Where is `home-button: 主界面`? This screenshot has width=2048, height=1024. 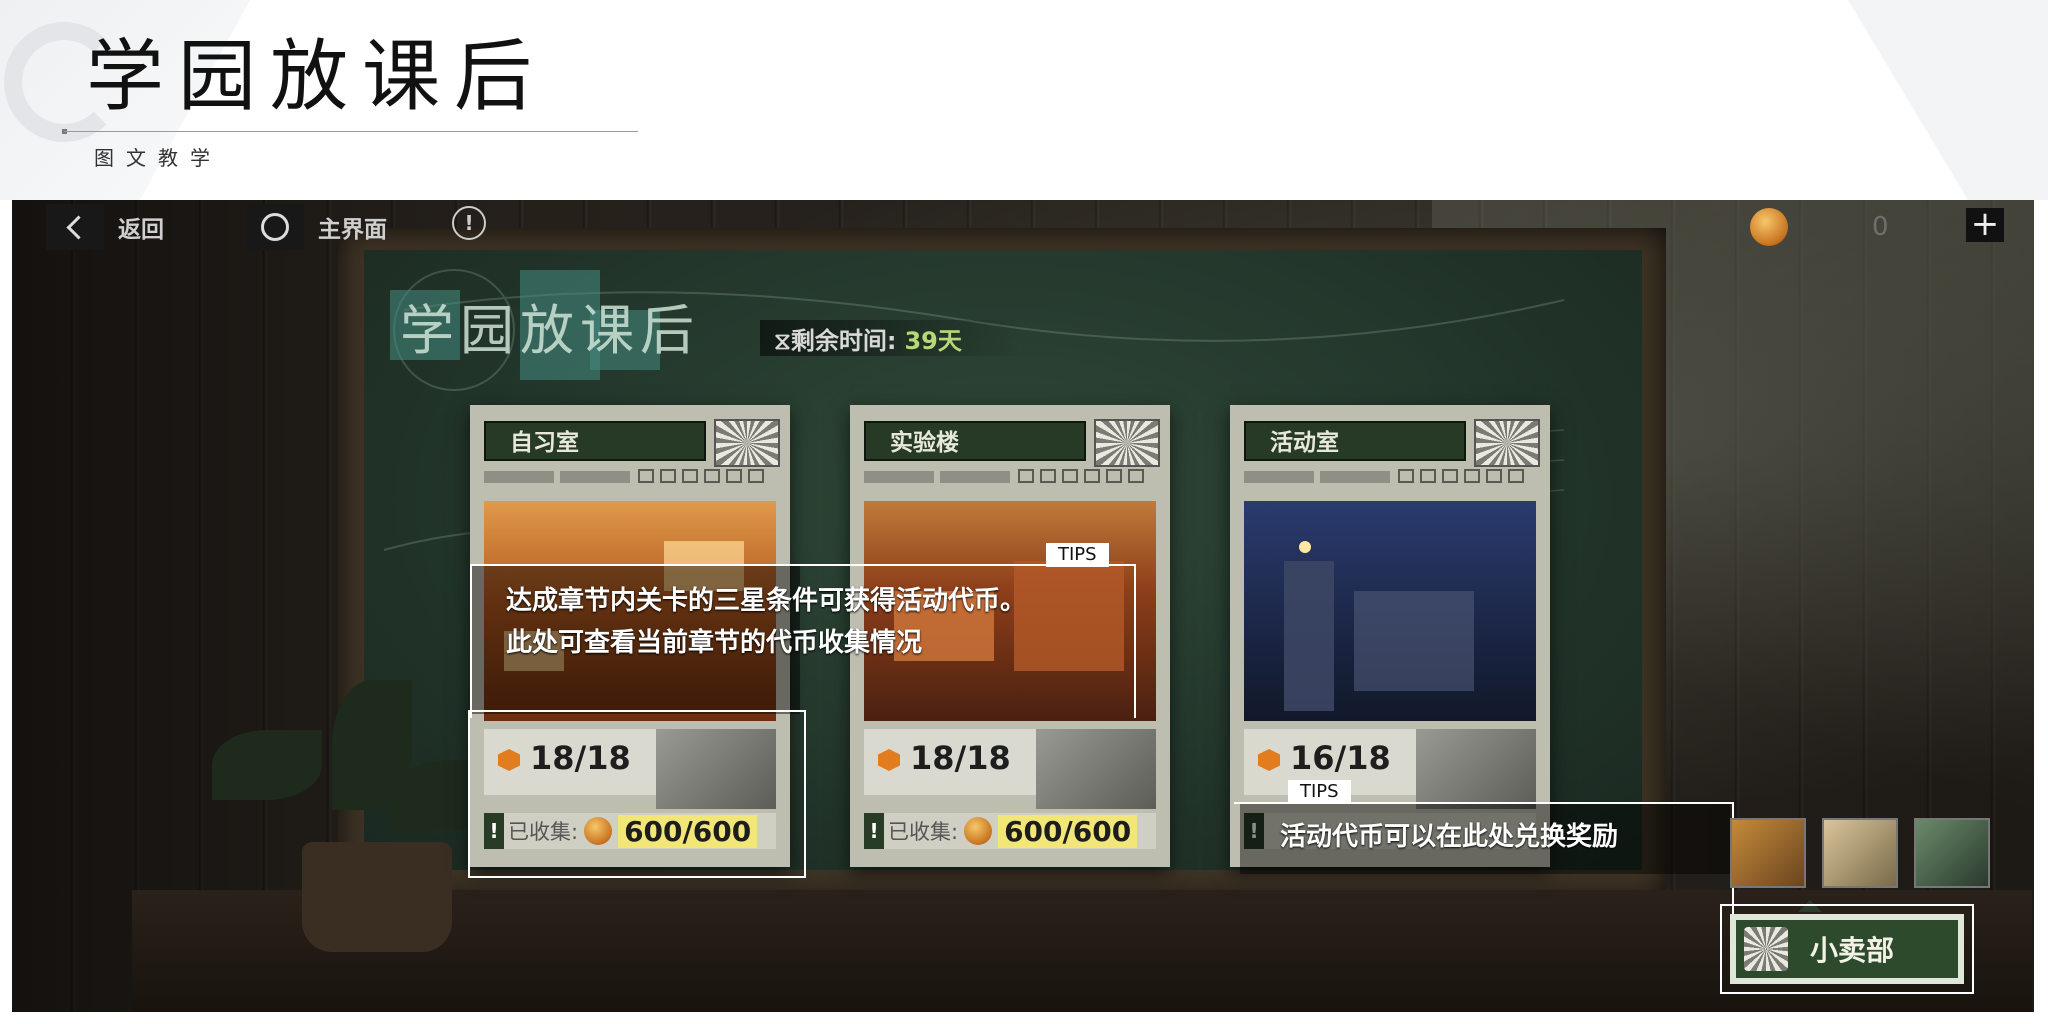
home-button: 主界面 is located at coordinates (316, 227).